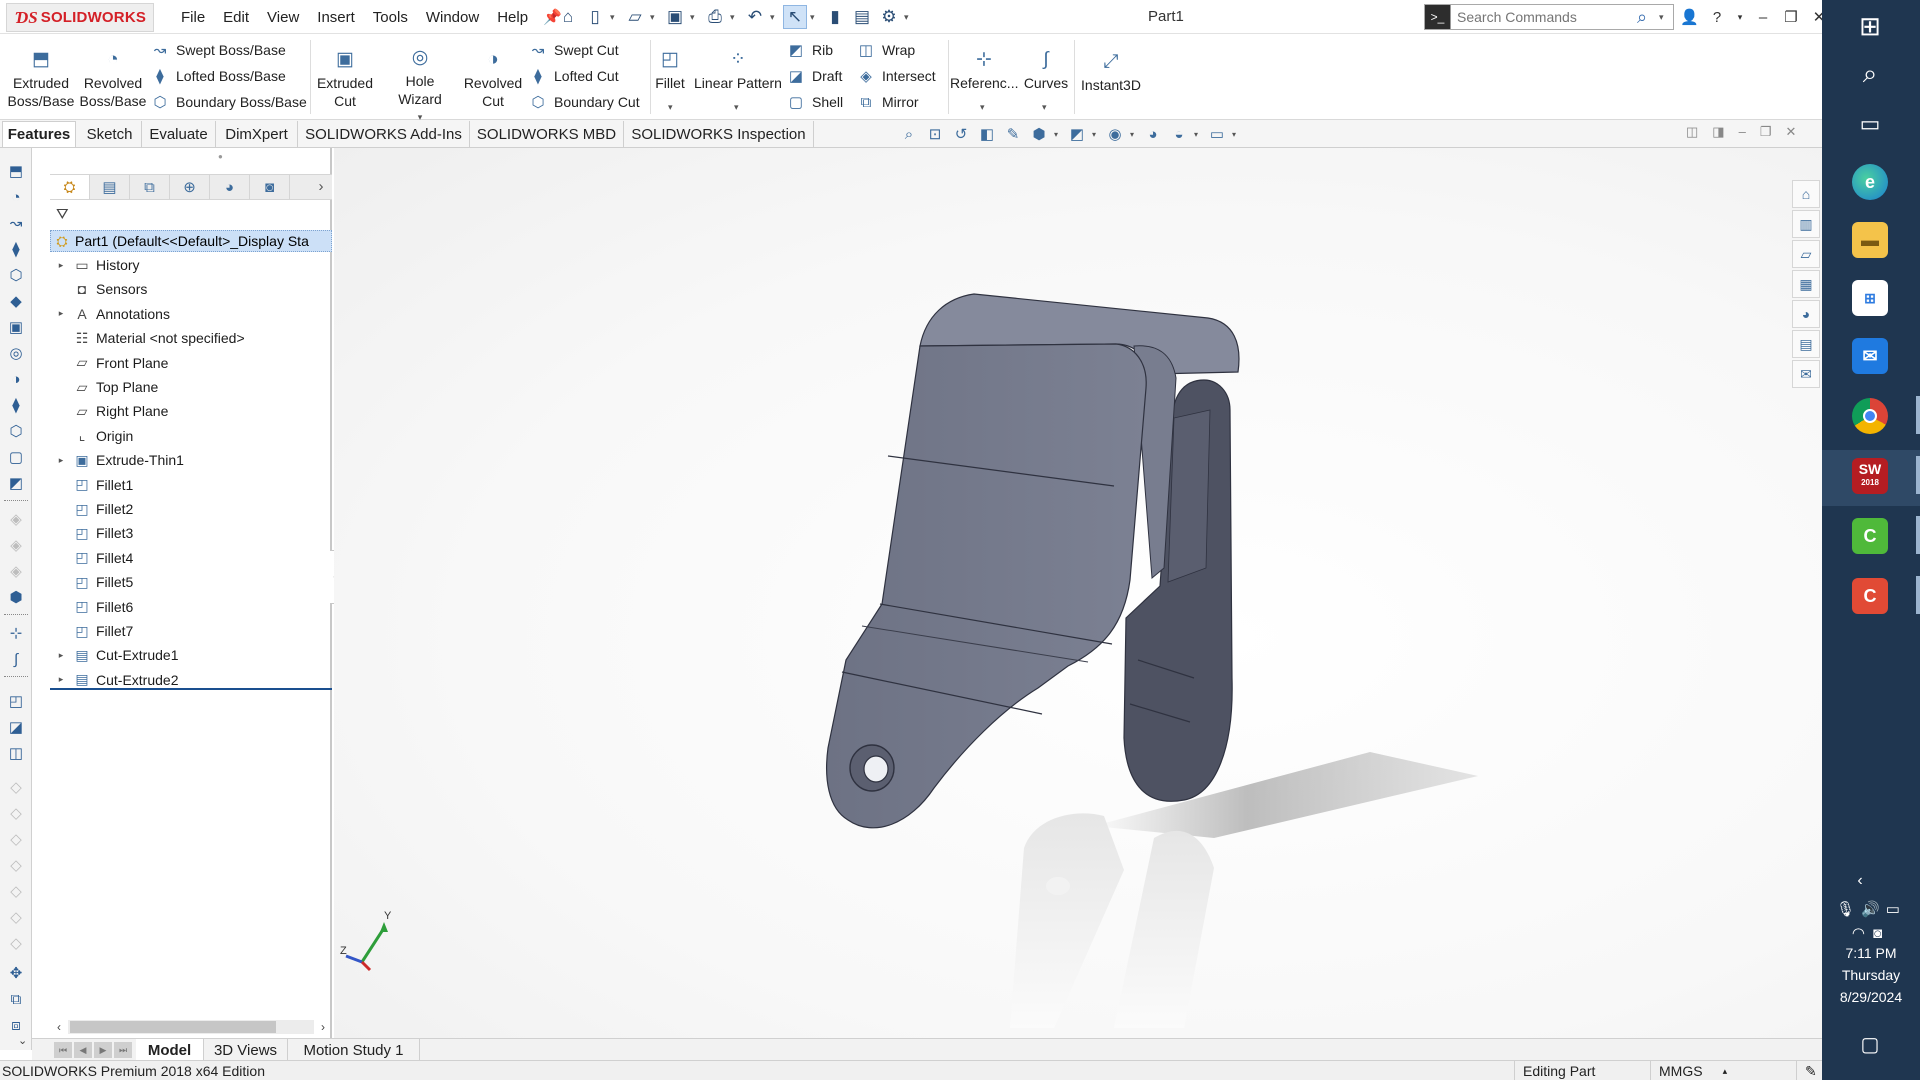 This screenshot has width=1920, height=1080. Describe the element at coordinates (1742, 132) in the screenshot. I see `viewport-minimize-icon: –` at that location.